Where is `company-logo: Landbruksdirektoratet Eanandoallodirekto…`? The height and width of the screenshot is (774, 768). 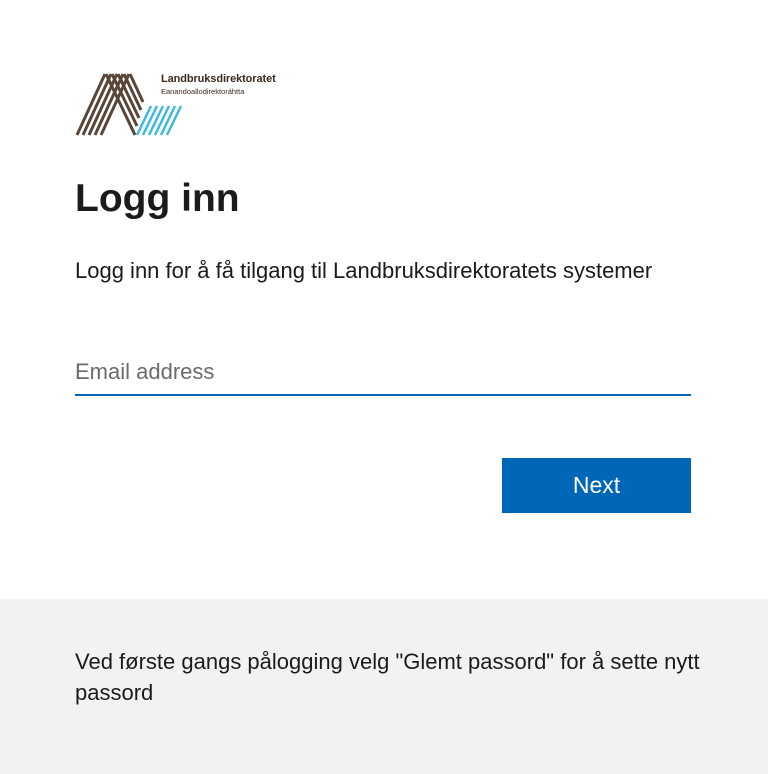
company-logo: Landbruksdirektoratet Eanandoallodirekto… is located at coordinates (200, 105).